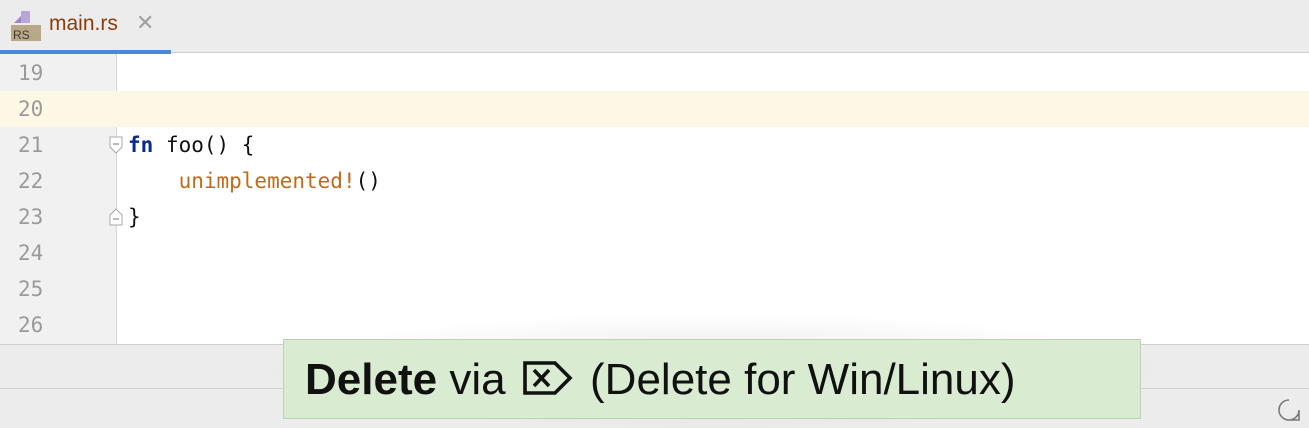 The image size is (1309, 428). I want to click on code-text: fn foo() {, so click(191, 145).